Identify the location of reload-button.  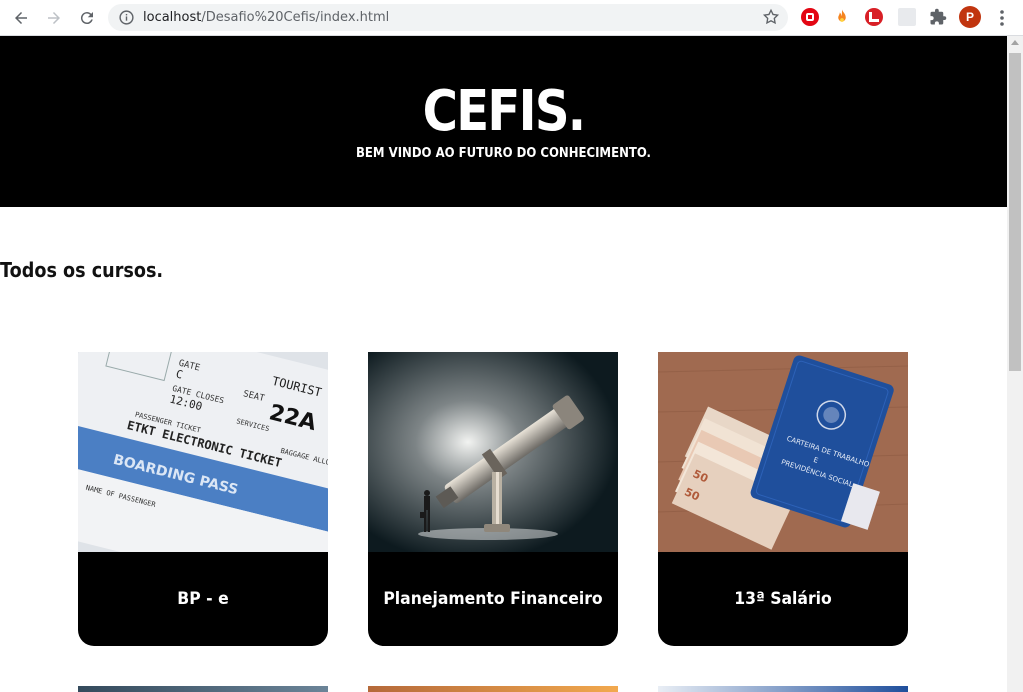
(87, 18).